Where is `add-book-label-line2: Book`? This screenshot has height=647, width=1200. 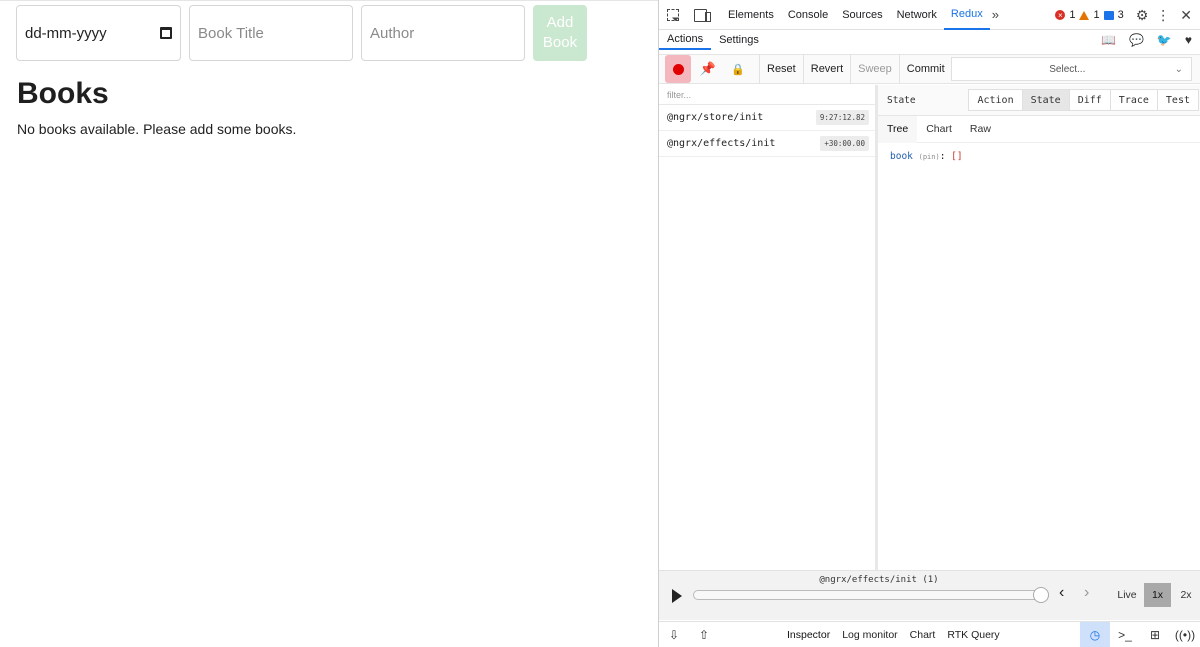
add-book-label-line2: Book is located at coordinates (560, 42).